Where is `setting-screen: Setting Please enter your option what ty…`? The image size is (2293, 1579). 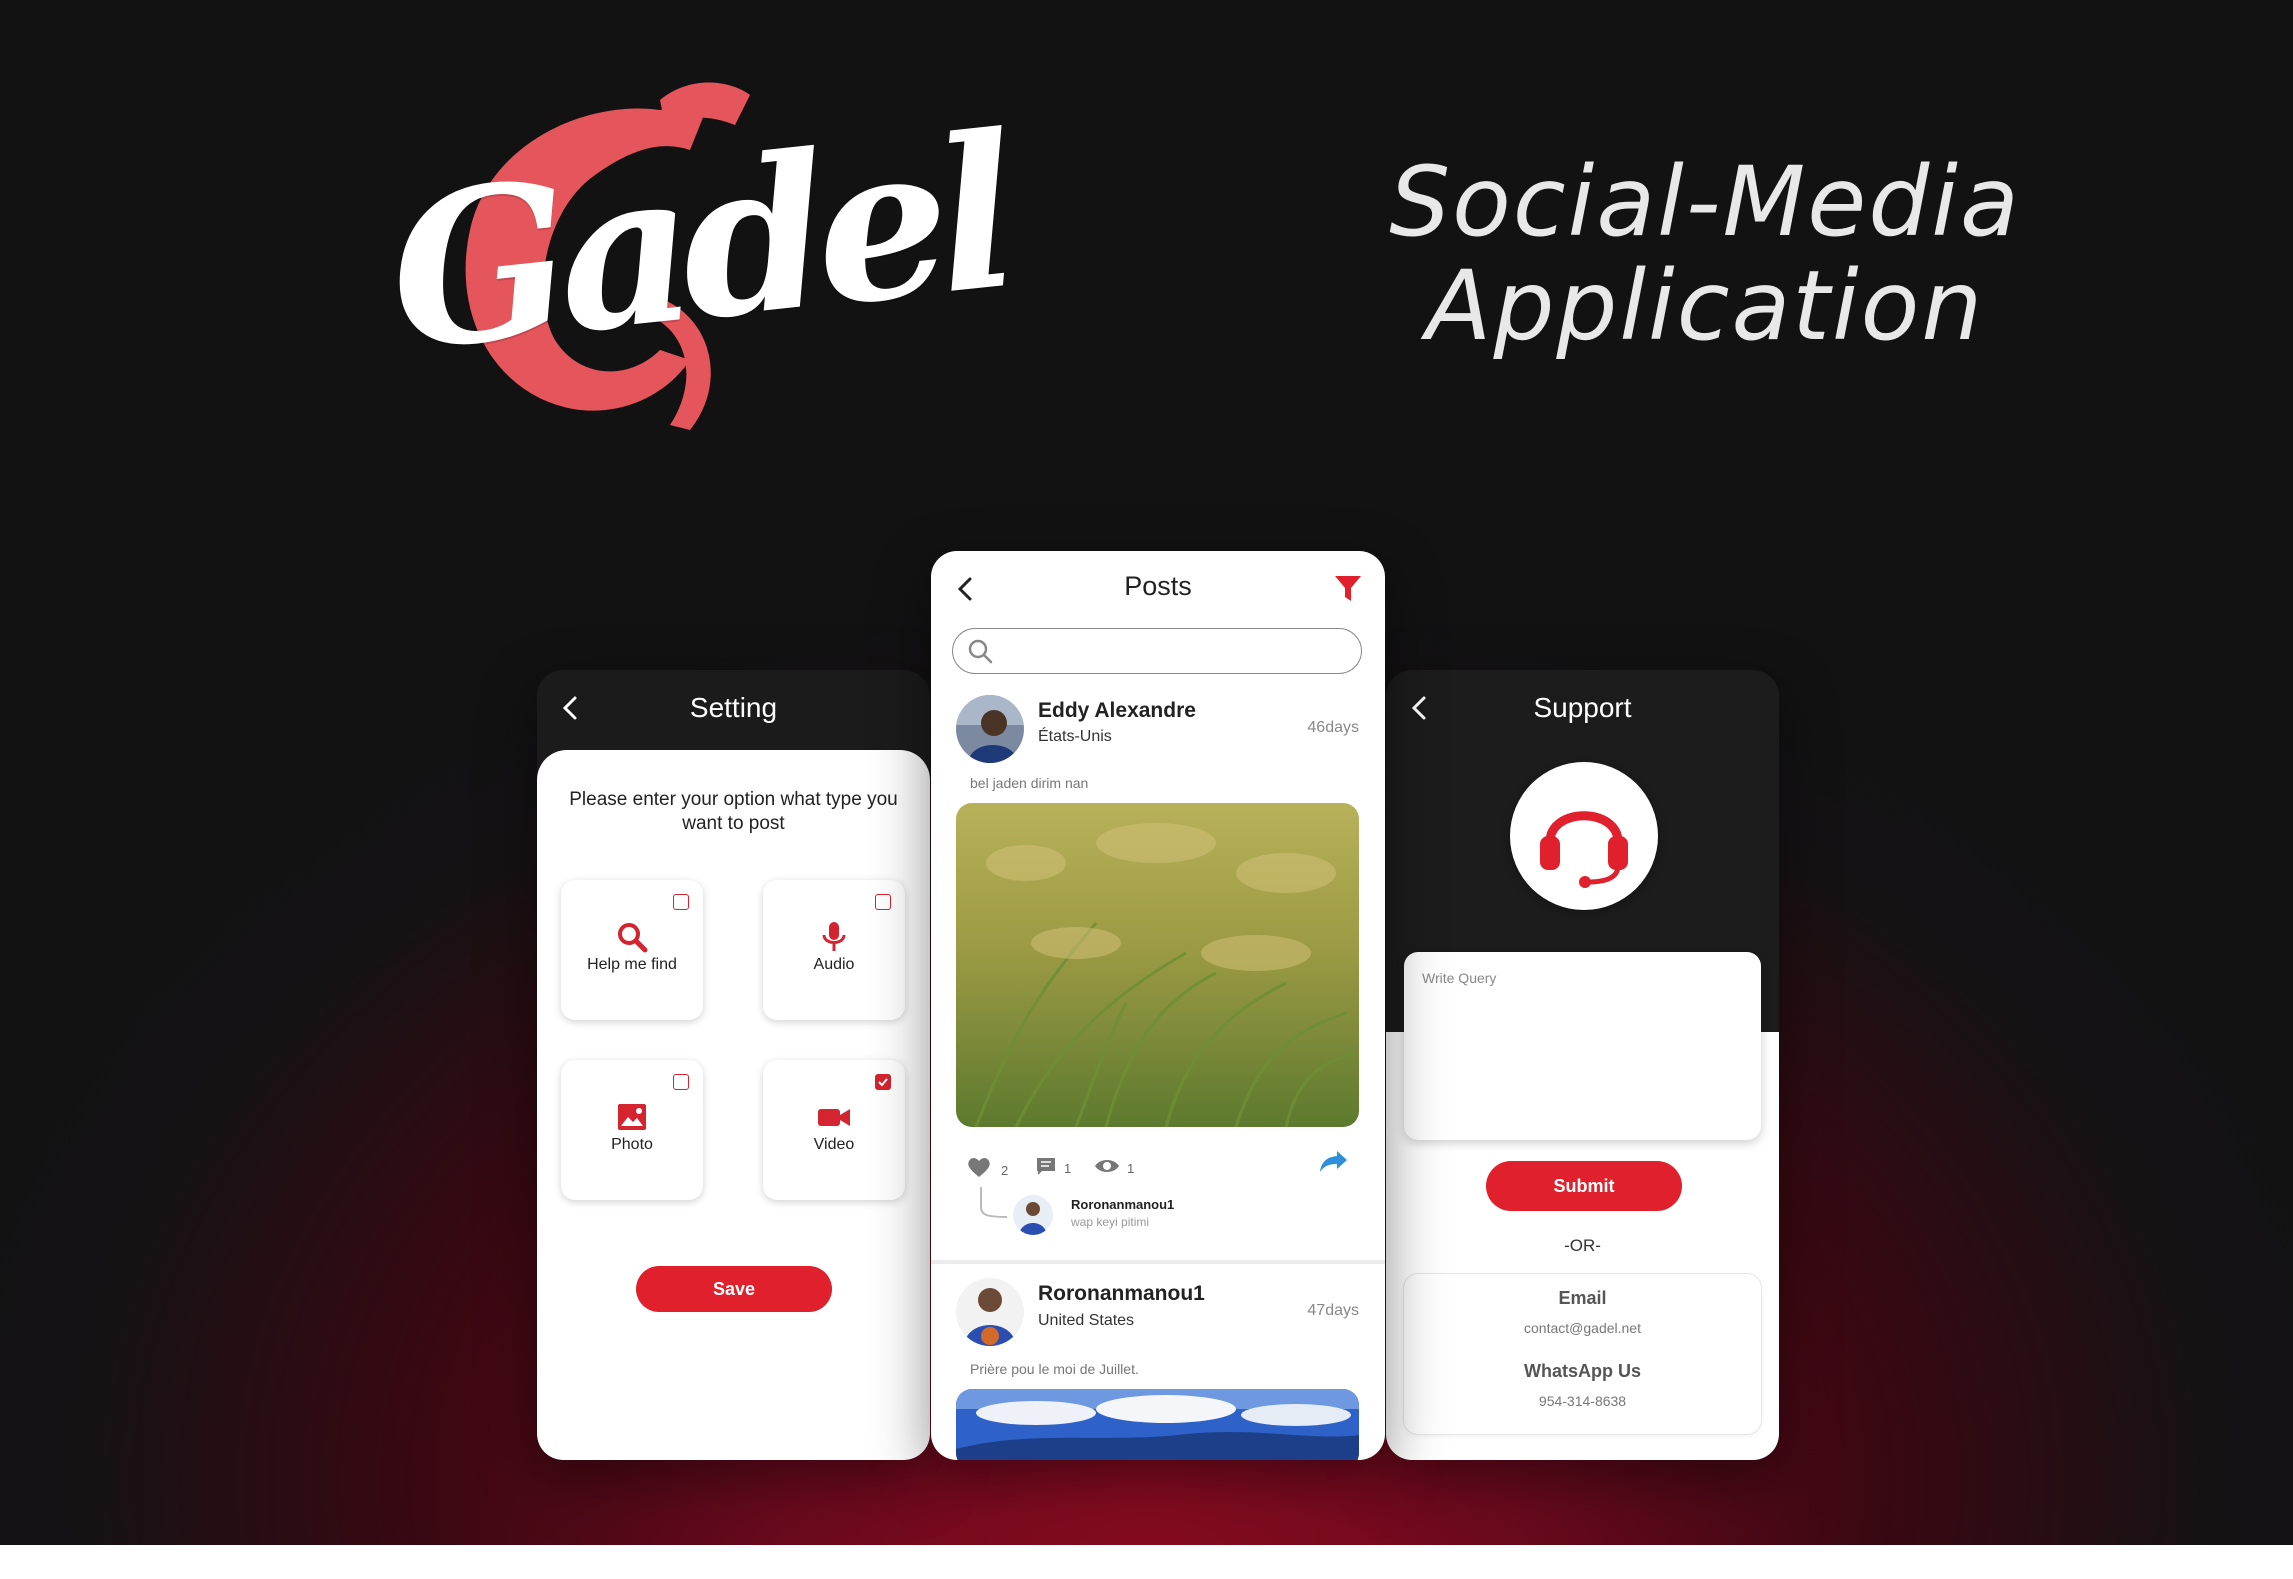
setting-screen: Setting Please enter your option what ty… is located at coordinates (733, 1065).